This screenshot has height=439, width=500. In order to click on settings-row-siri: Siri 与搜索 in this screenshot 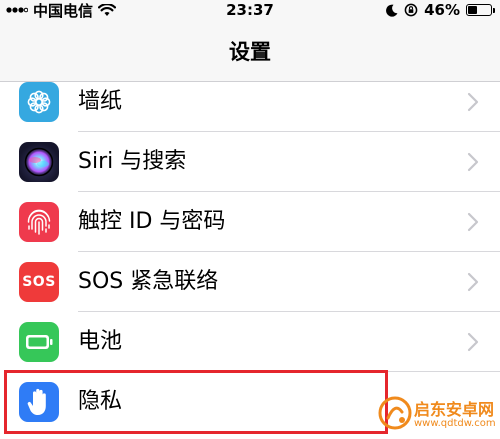, I will do `click(250, 162)`.